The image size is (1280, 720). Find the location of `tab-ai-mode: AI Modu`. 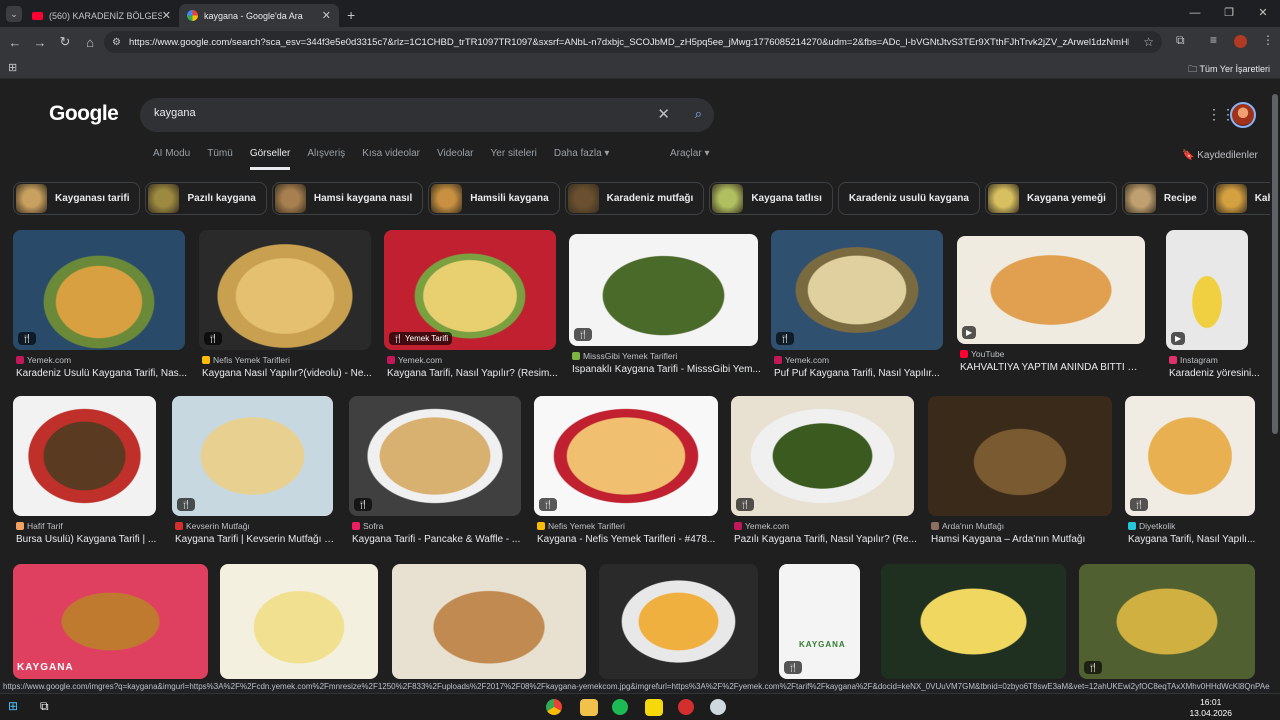

tab-ai-mode: AI Modu is located at coordinates (171, 159).